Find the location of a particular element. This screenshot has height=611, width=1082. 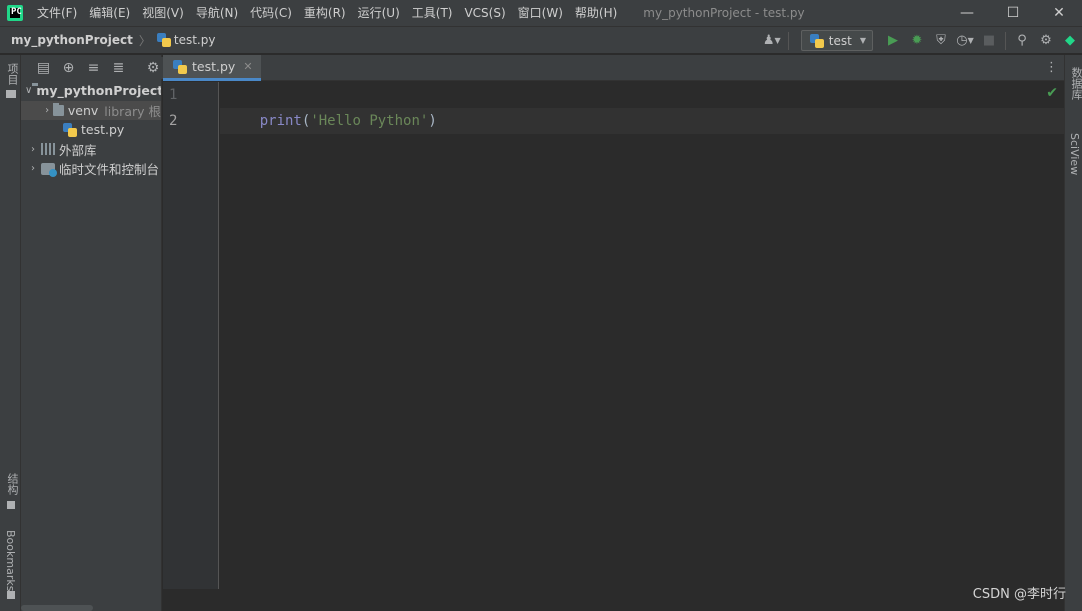

vcs-user-icon: ♟ ▼ is located at coordinates (772, 41).